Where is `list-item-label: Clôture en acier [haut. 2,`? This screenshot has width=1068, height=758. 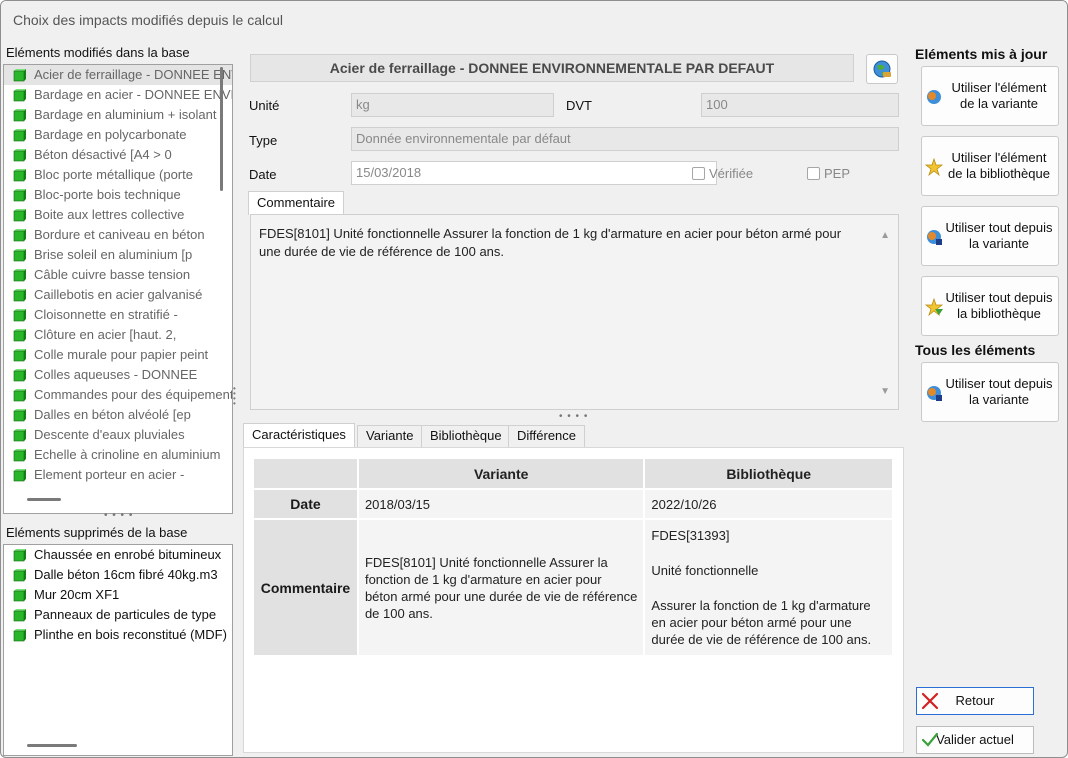
list-item-label: Clôture en acier [haut. 2, is located at coordinates (105, 334).